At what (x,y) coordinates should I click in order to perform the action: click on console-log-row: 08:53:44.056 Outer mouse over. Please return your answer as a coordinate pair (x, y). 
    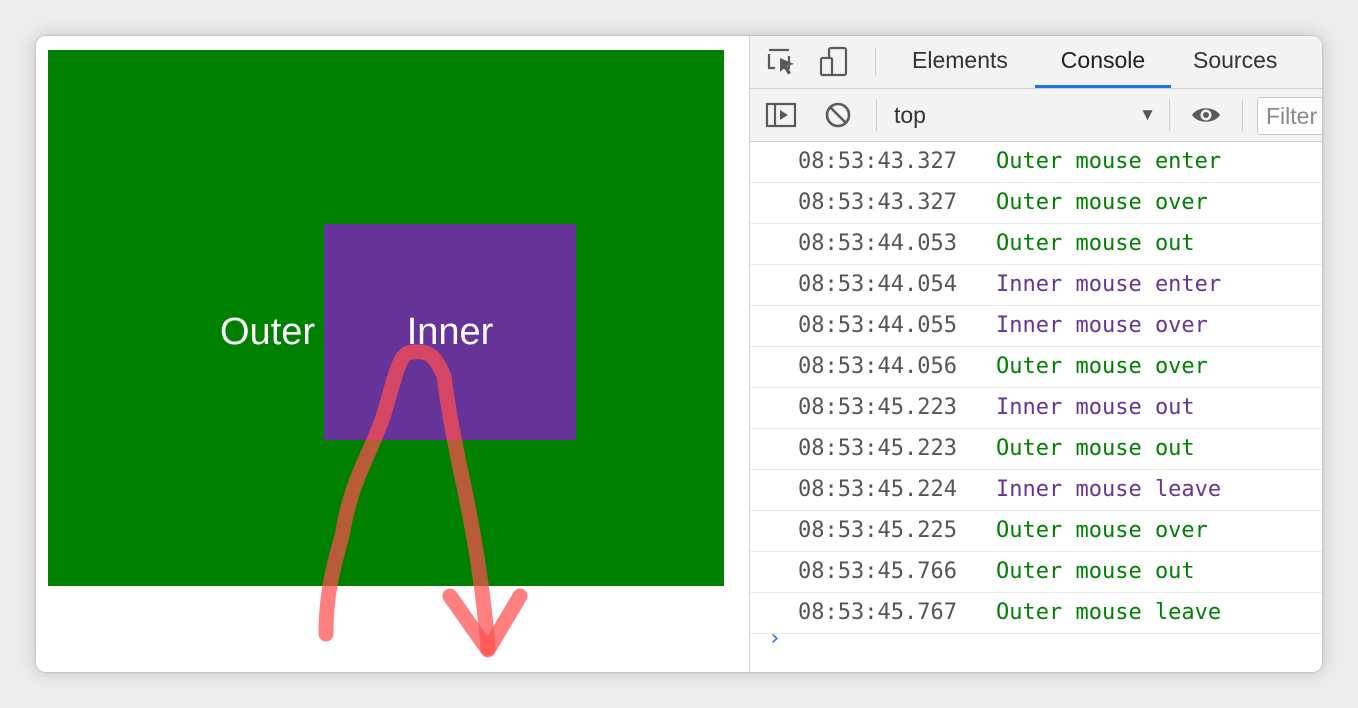
    Looking at the image, I should click on (1036, 367).